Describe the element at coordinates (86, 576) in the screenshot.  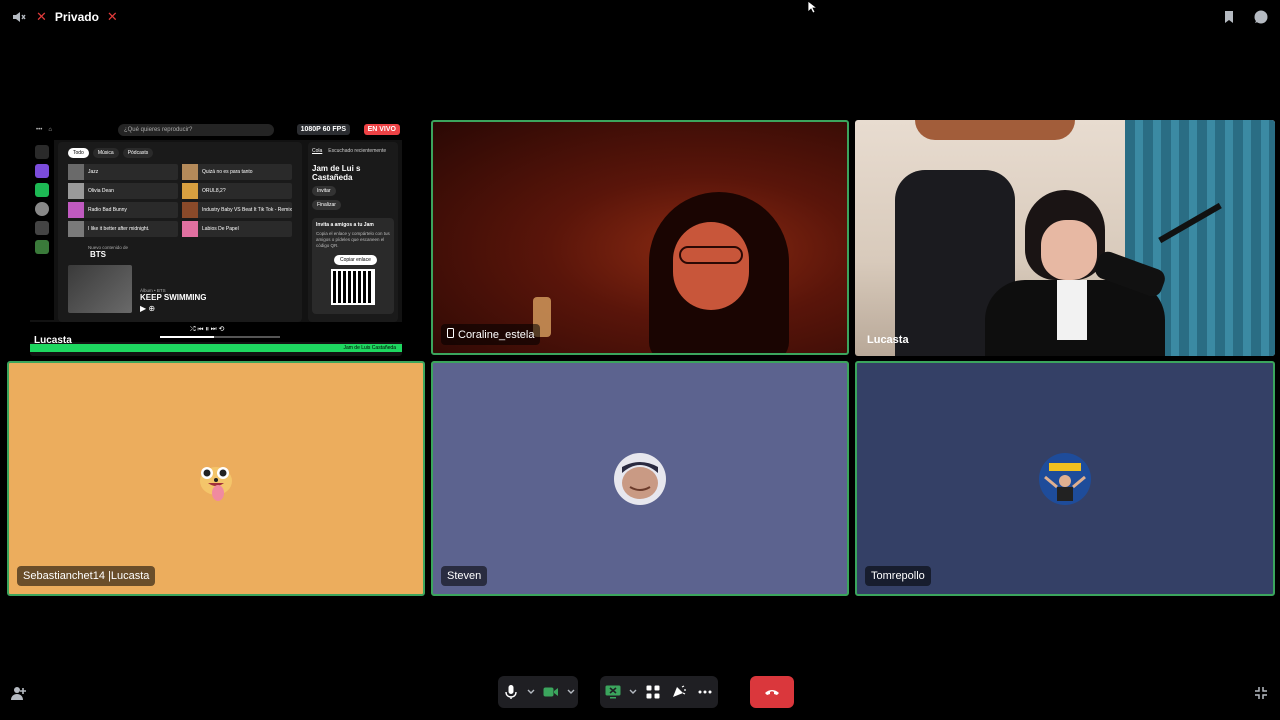
I see `participant-name-tag: Sebastianchet14 |Lucasta` at that location.